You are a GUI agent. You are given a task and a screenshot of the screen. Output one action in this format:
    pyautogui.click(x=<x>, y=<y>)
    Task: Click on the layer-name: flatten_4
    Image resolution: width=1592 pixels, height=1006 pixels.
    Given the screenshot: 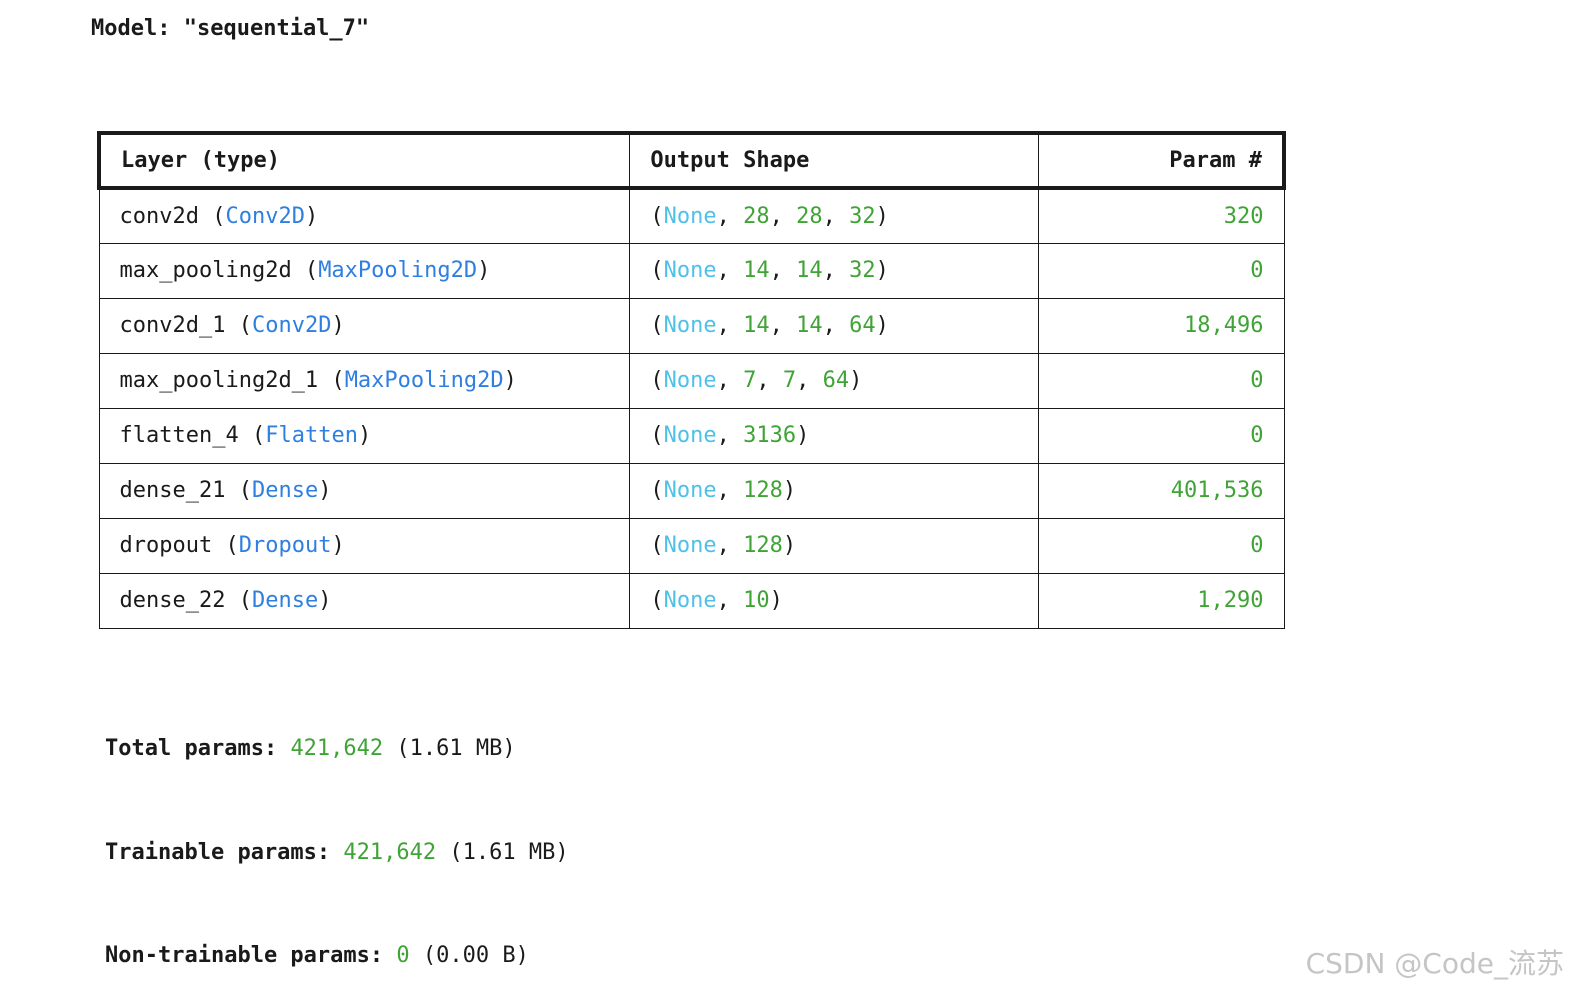 What is the action you would take?
    pyautogui.click(x=179, y=435)
    